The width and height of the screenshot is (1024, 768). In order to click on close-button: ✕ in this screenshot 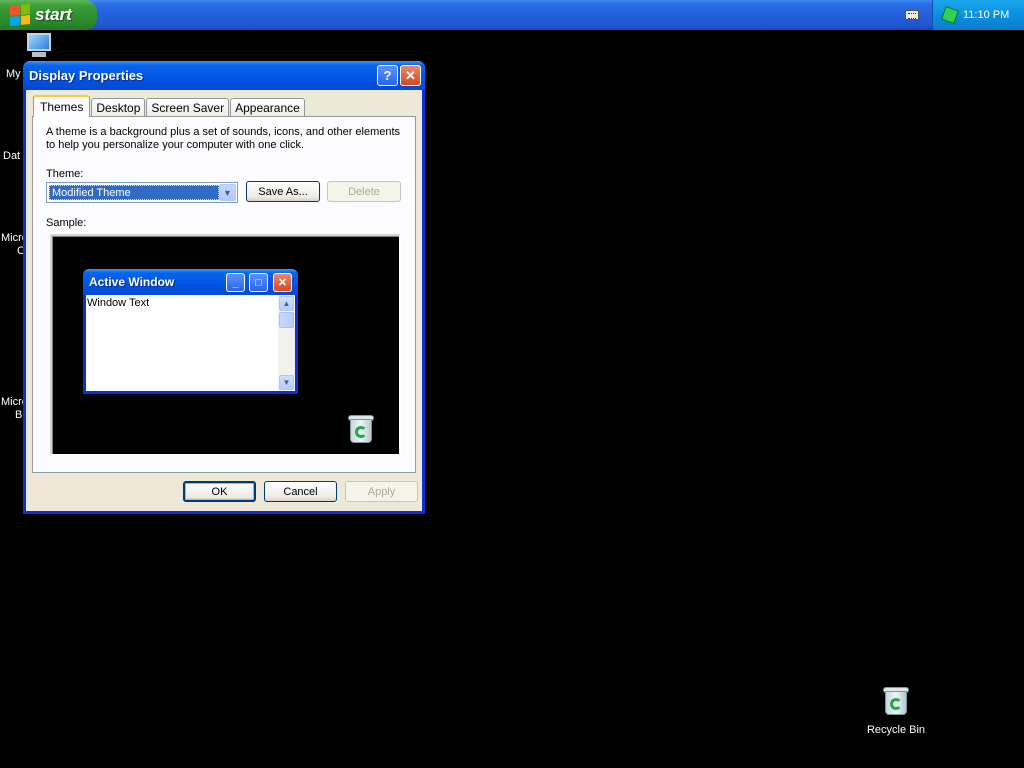, I will do `click(410, 75)`.